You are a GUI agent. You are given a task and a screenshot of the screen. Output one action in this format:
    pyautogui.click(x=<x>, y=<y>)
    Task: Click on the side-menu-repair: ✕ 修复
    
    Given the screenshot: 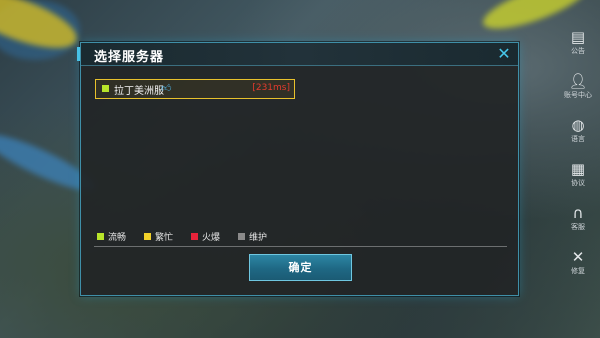 What is the action you would take?
    pyautogui.click(x=578, y=262)
    